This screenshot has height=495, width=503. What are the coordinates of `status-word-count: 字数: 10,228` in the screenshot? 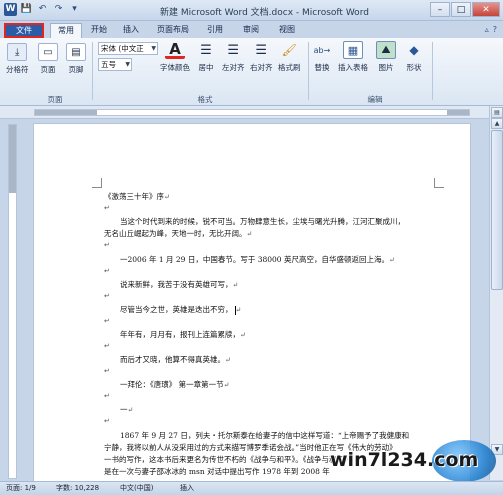 It's located at (77, 488).